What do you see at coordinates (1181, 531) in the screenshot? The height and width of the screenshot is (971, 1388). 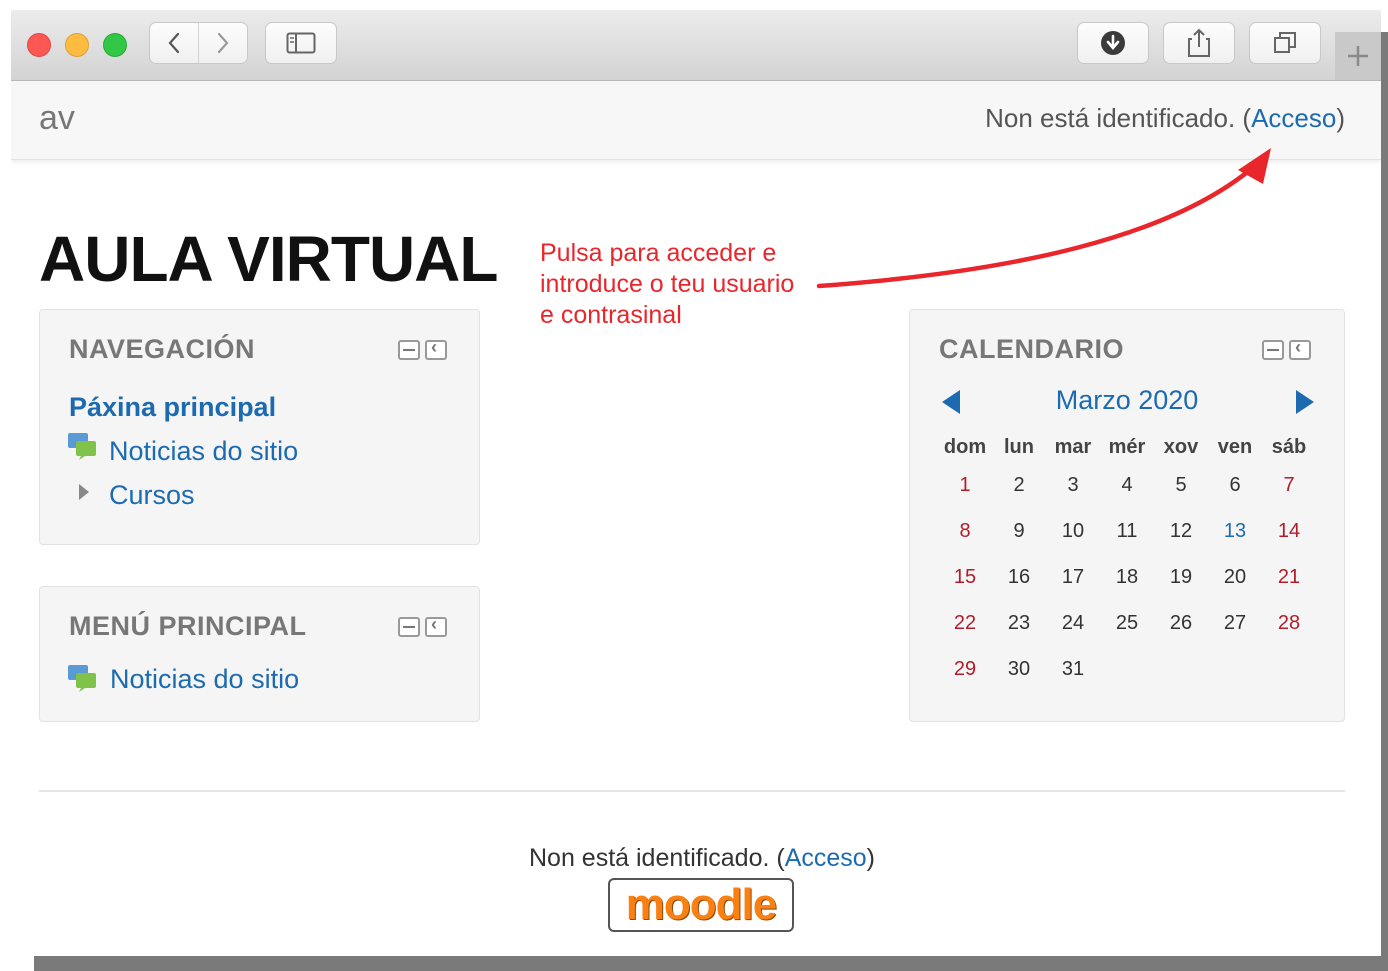 I see `calendar-day: 12` at bounding box center [1181, 531].